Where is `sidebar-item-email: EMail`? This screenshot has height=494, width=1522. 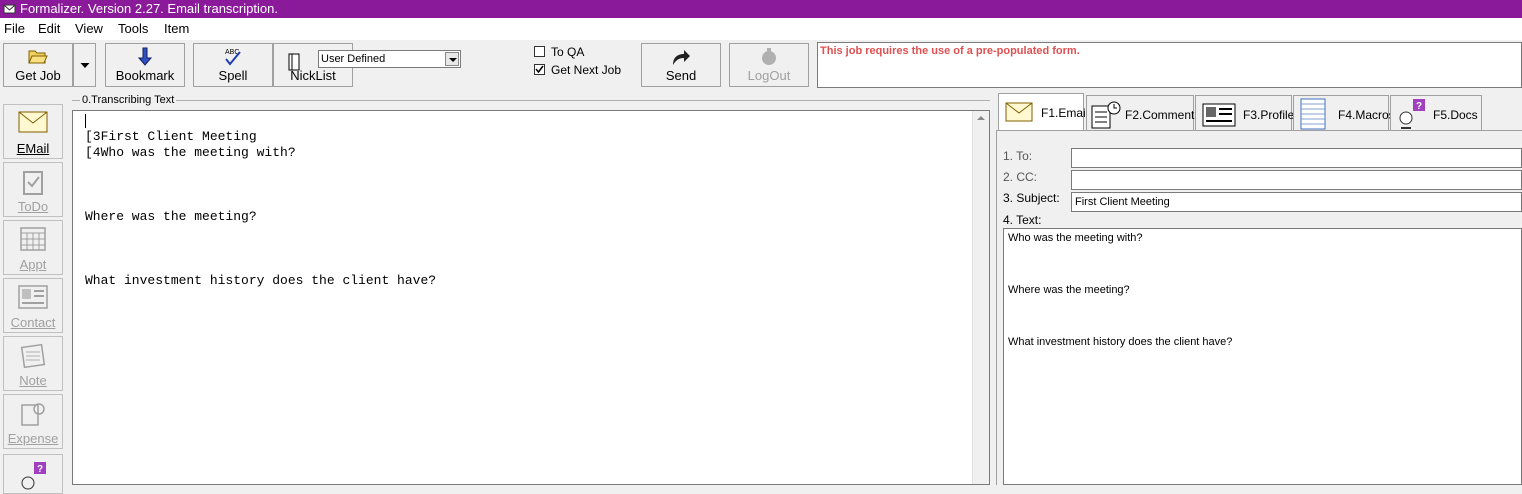
sidebar-item-email: EMail is located at coordinates (33, 131).